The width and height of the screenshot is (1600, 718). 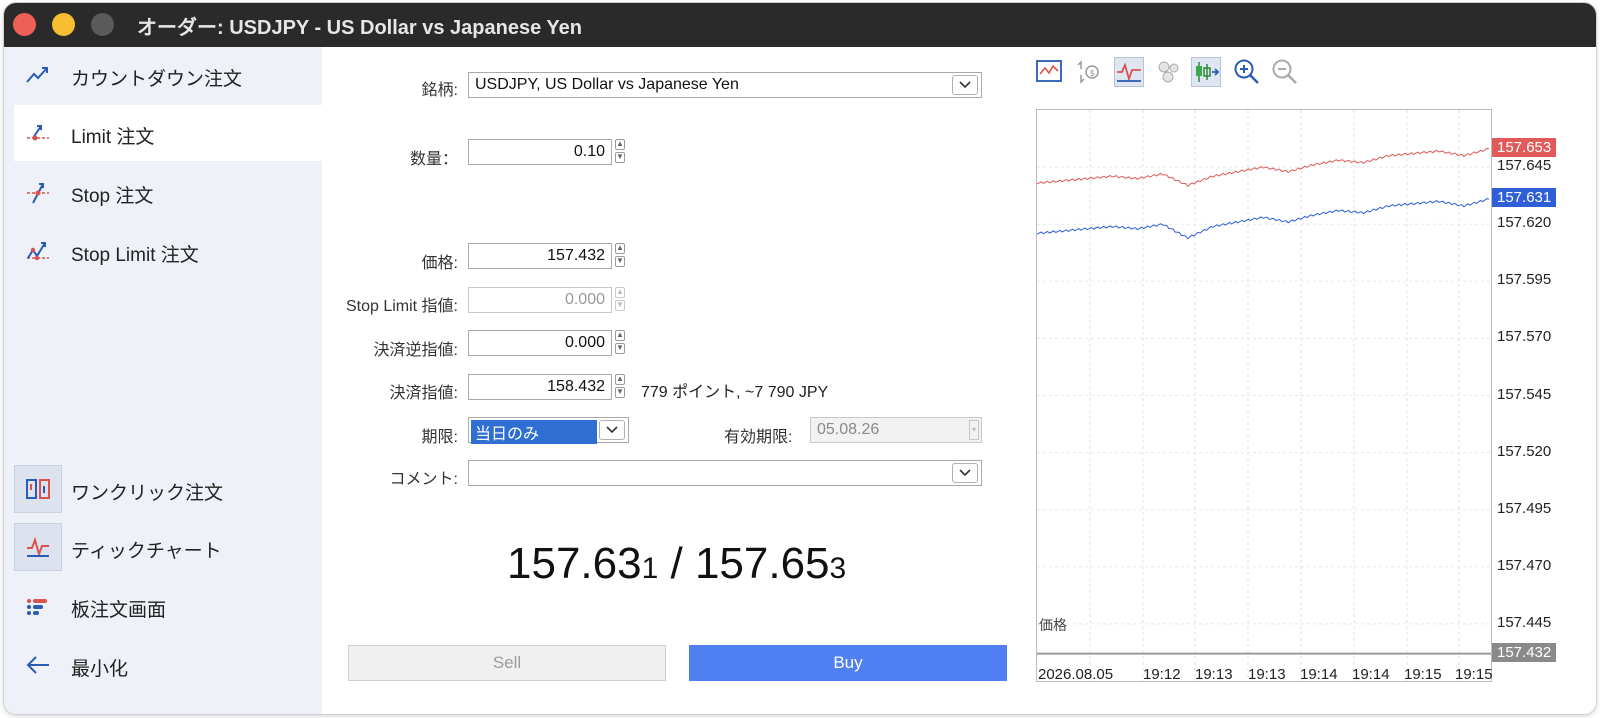 What do you see at coordinates (534, 432) in the screenshot?
I see `expiration-value: 当日のみ` at bounding box center [534, 432].